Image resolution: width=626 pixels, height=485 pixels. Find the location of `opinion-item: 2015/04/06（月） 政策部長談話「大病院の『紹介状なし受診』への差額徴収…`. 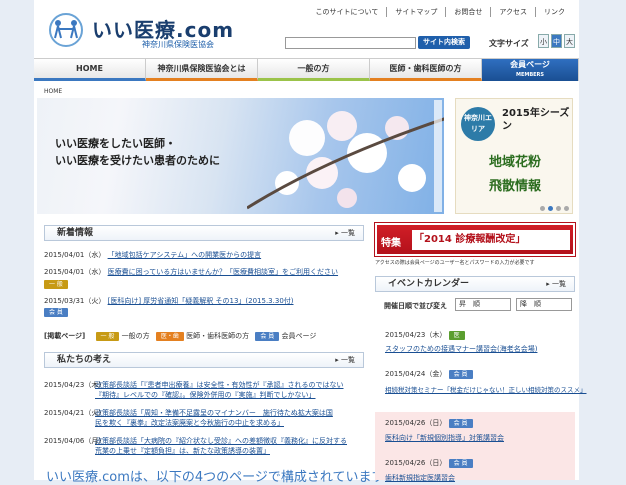

opinion-item: 2015/04/06（月） 政策部長談話「大病院の『紹介状なし受診』への差額徴収… is located at coordinates (195, 446).